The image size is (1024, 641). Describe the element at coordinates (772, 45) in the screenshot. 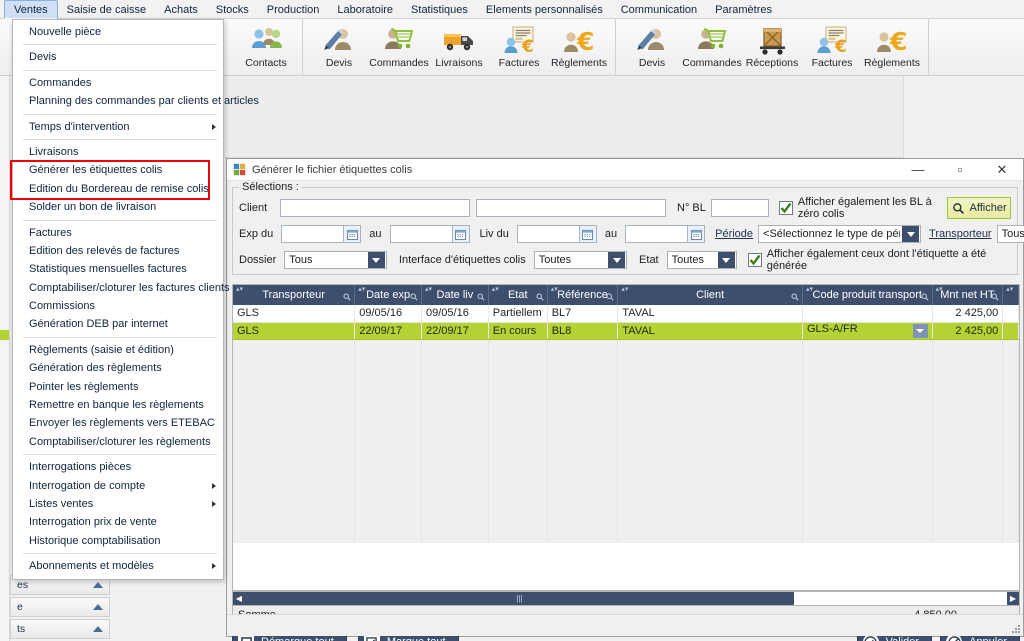

I see `toolbar-button-r-ceptions: Réceptions` at that location.